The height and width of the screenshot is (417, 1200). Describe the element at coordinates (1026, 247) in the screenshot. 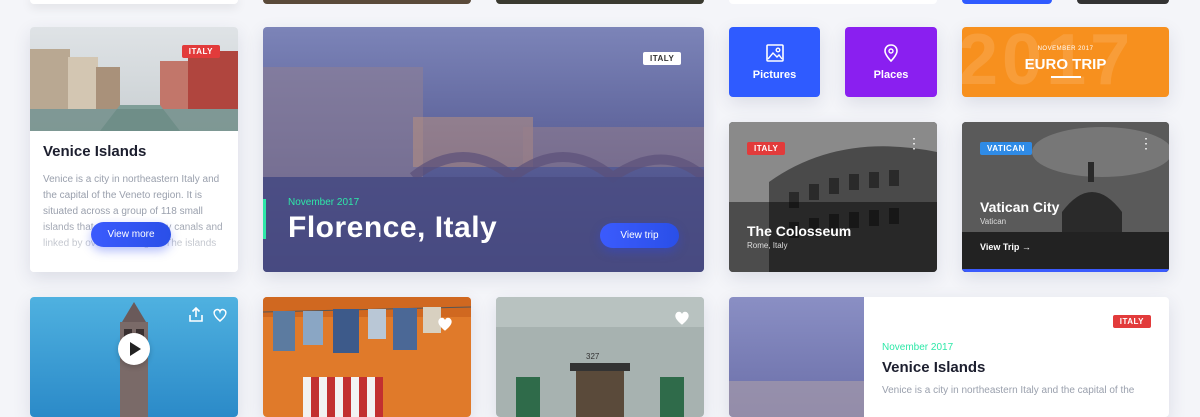

I see `arrow-right-icon: →` at that location.